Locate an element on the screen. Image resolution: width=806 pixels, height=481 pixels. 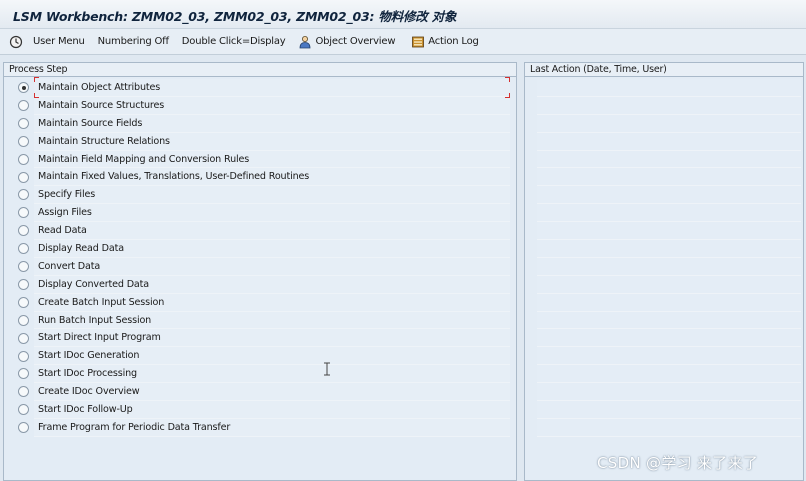
process-step-row: Maintain Object Attributes is located at coordinates (272, 87).